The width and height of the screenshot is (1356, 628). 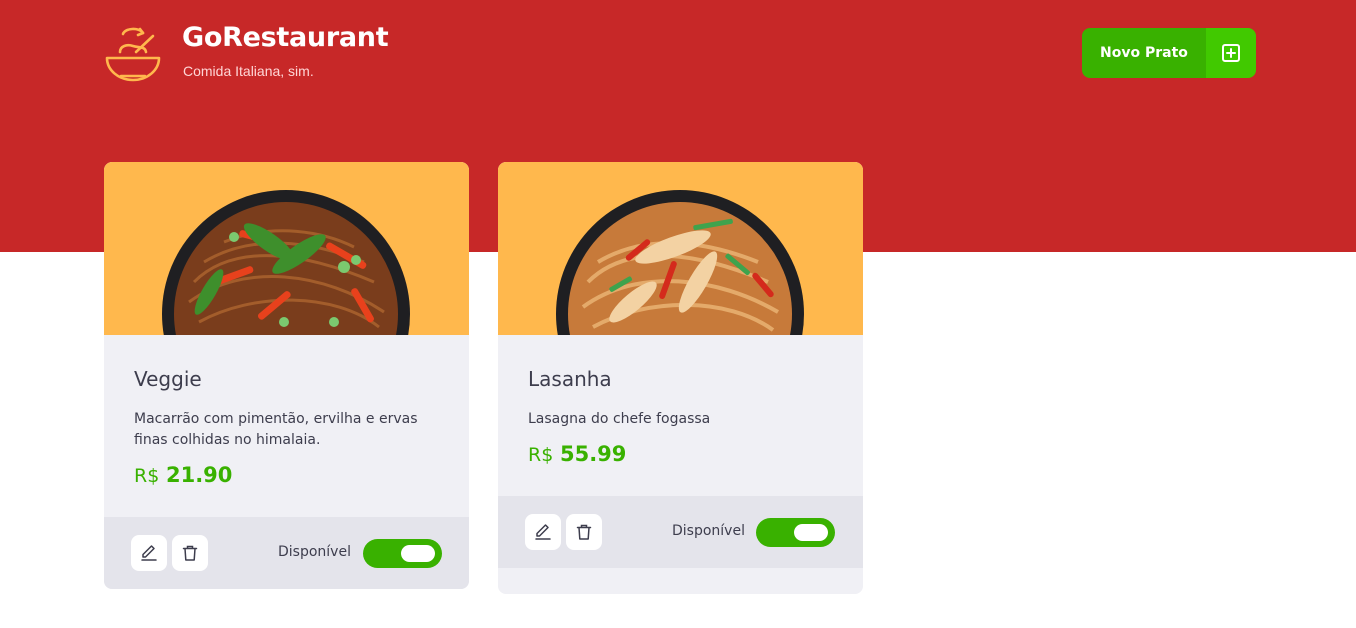 I want to click on price-value: 55.99, so click(x=593, y=454).